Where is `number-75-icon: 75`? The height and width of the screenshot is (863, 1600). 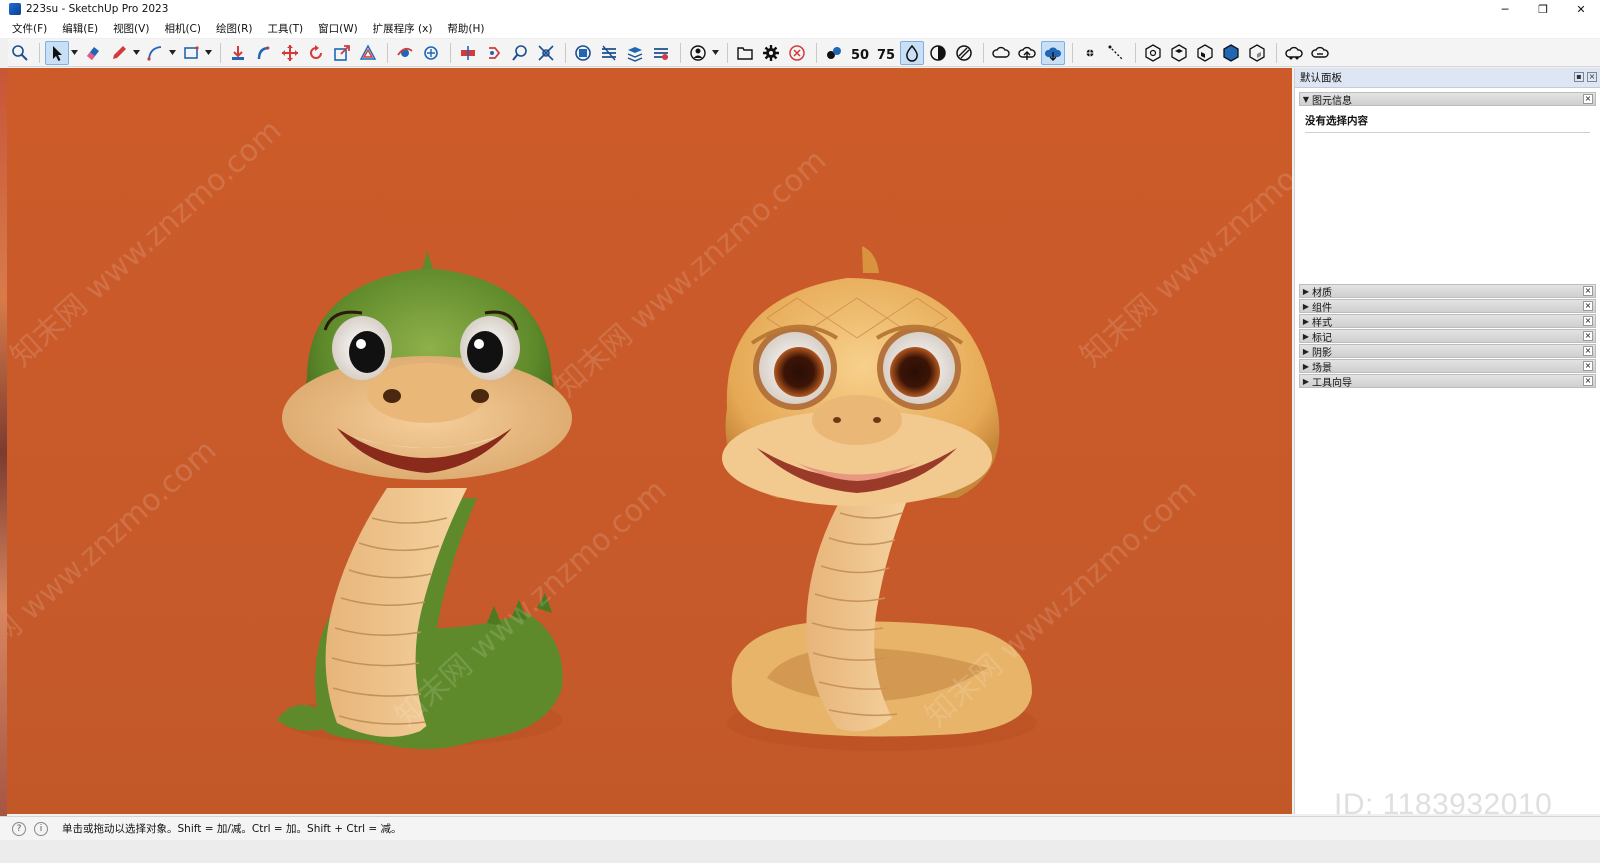 number-75-icon: 75 is located at coordinates (886, 53).